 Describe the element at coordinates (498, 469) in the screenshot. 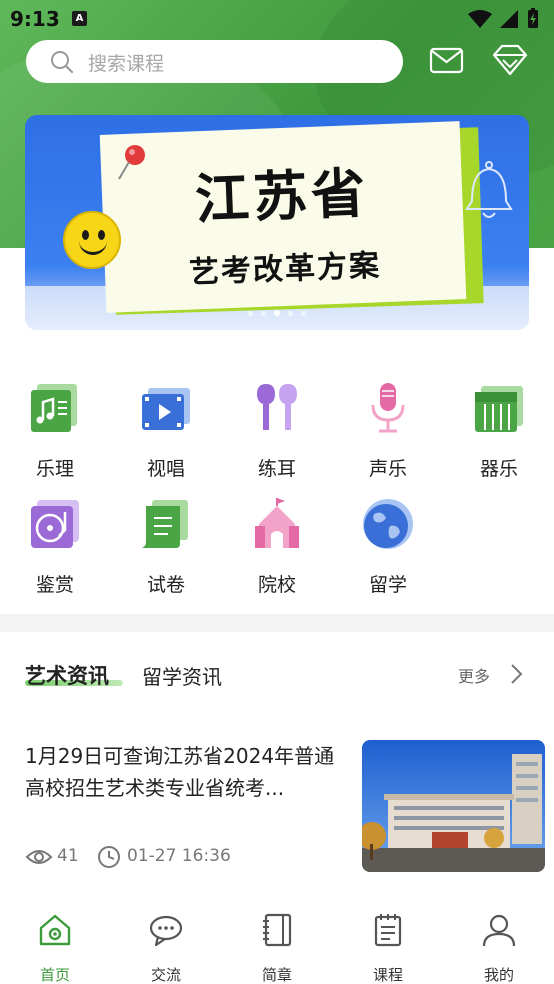

I see `category-label: 器乐` at that location.